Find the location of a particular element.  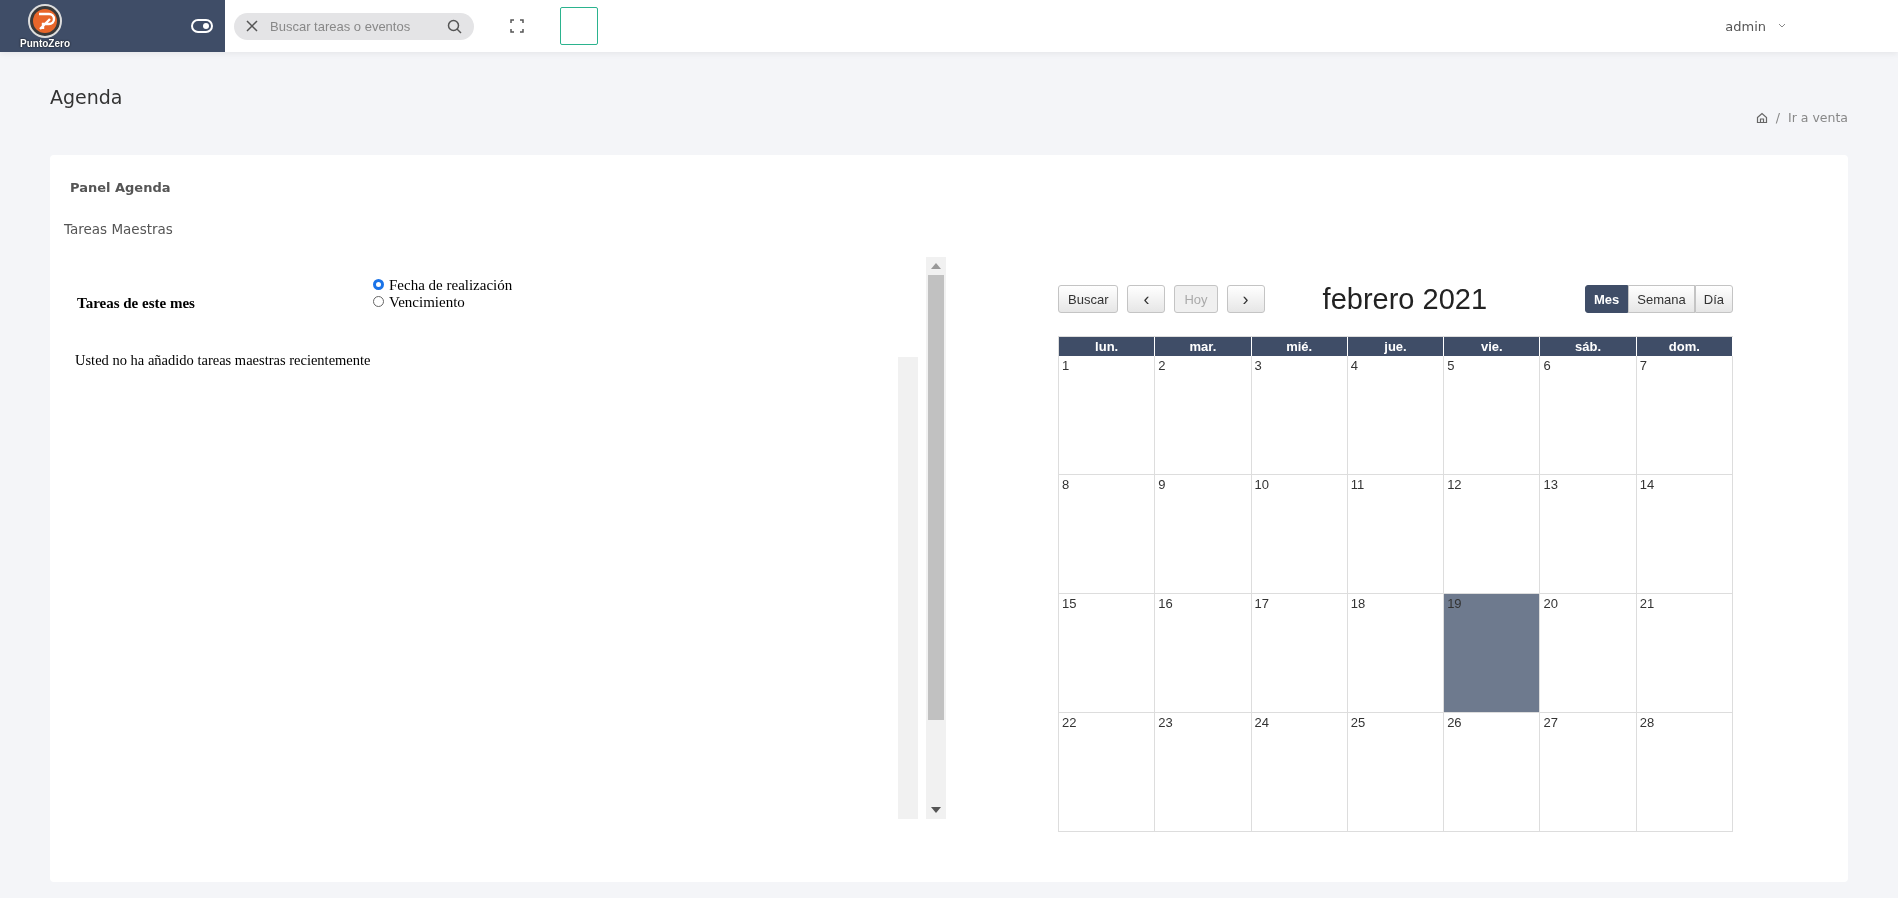

section-title: Tareas Maestras is located at coordinates (119, 229).